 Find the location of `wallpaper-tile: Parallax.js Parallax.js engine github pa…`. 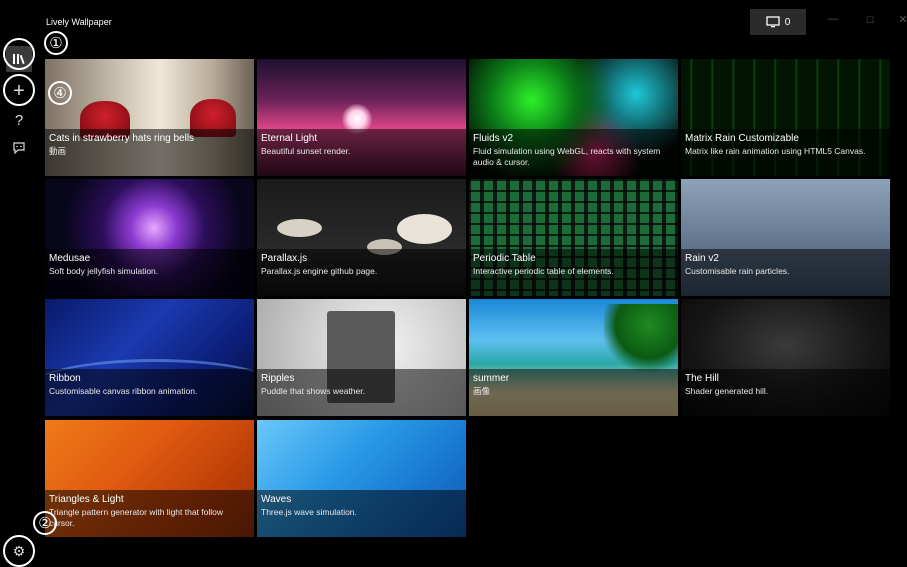

wallpaper-tile: Parallax.js Parallax.js engine github pa… is located at coordinates (361, 237).